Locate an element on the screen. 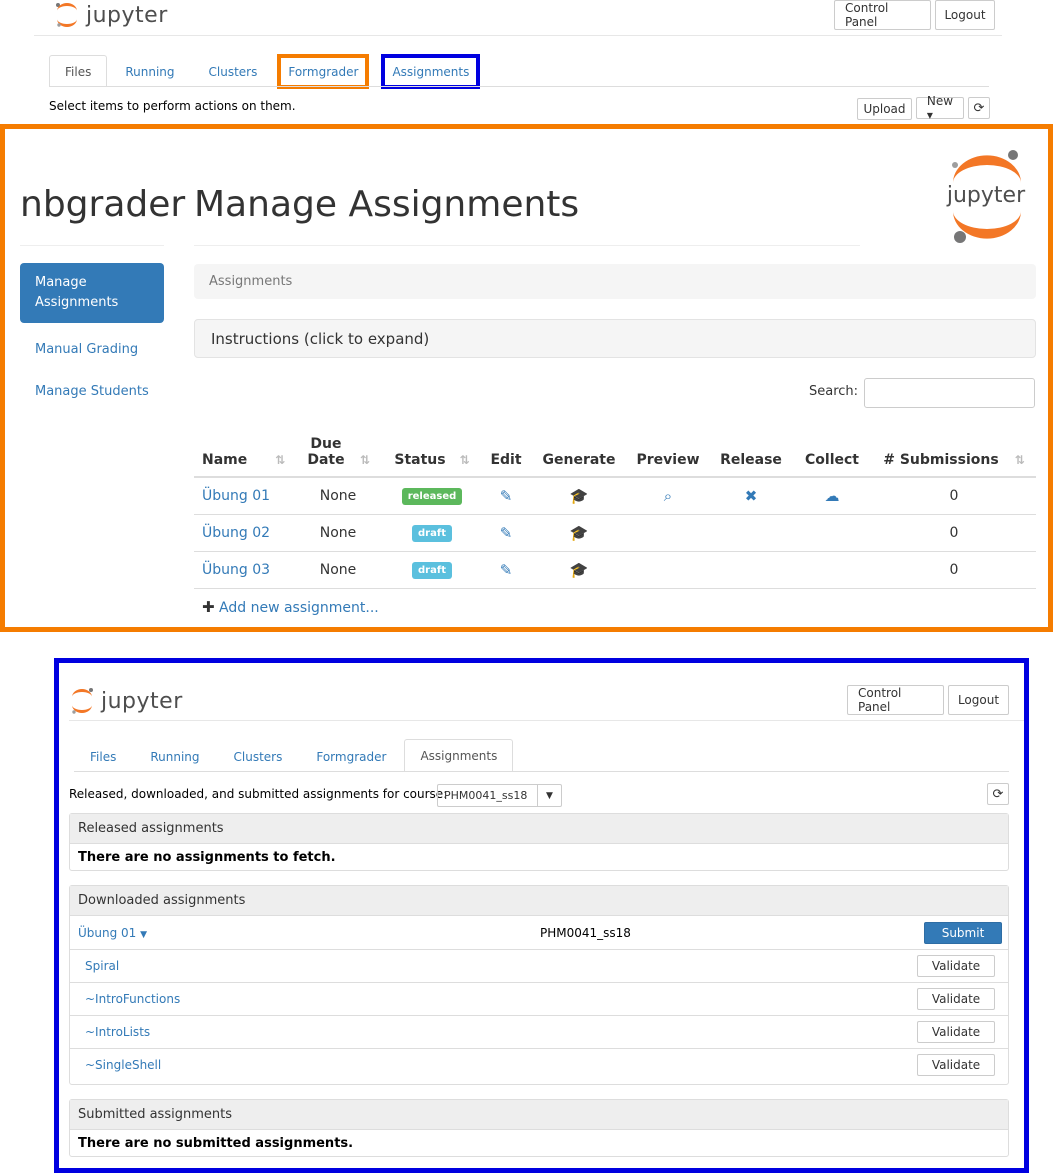  submitted-empty-message: There are no submitted assignments. is located at coordinates (216, 1143).